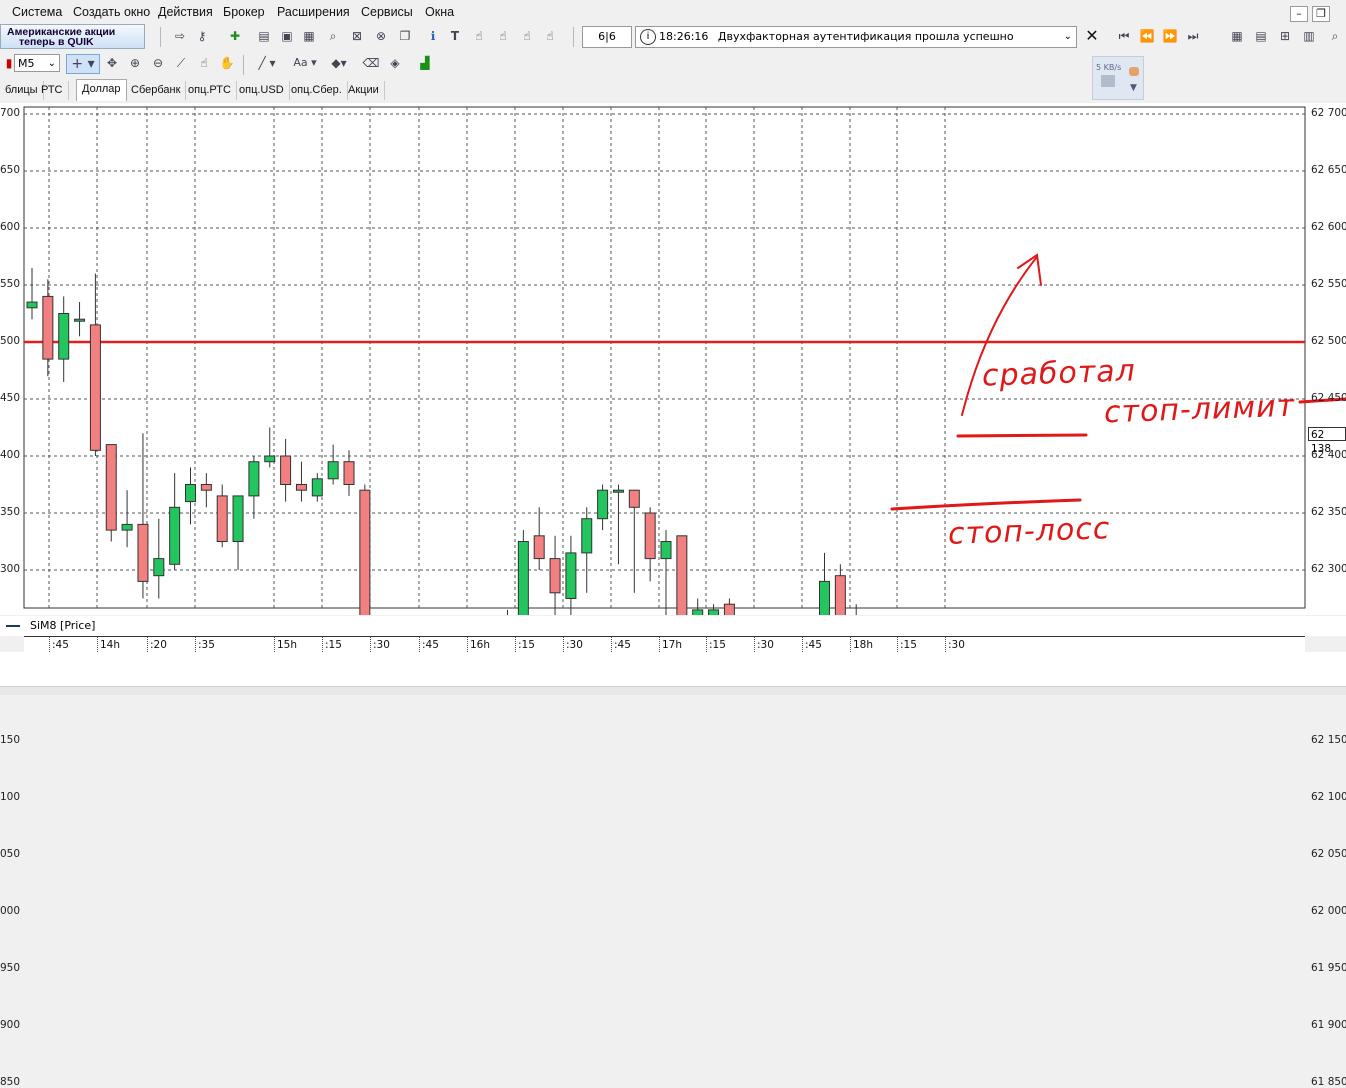 The height and width of the screenshot is (1088, 1346). I want to click on zoom-in-icon: ⊕, so click(135, 63).